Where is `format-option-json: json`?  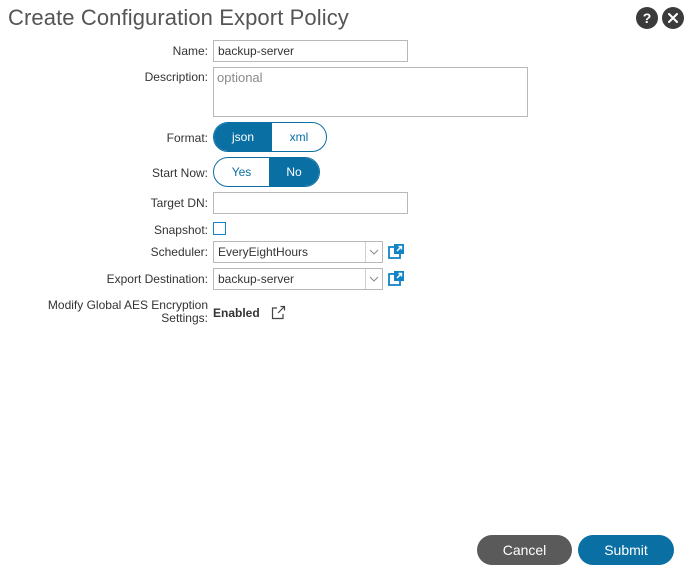 format-option-json: json is located at coordinates (243, 137).